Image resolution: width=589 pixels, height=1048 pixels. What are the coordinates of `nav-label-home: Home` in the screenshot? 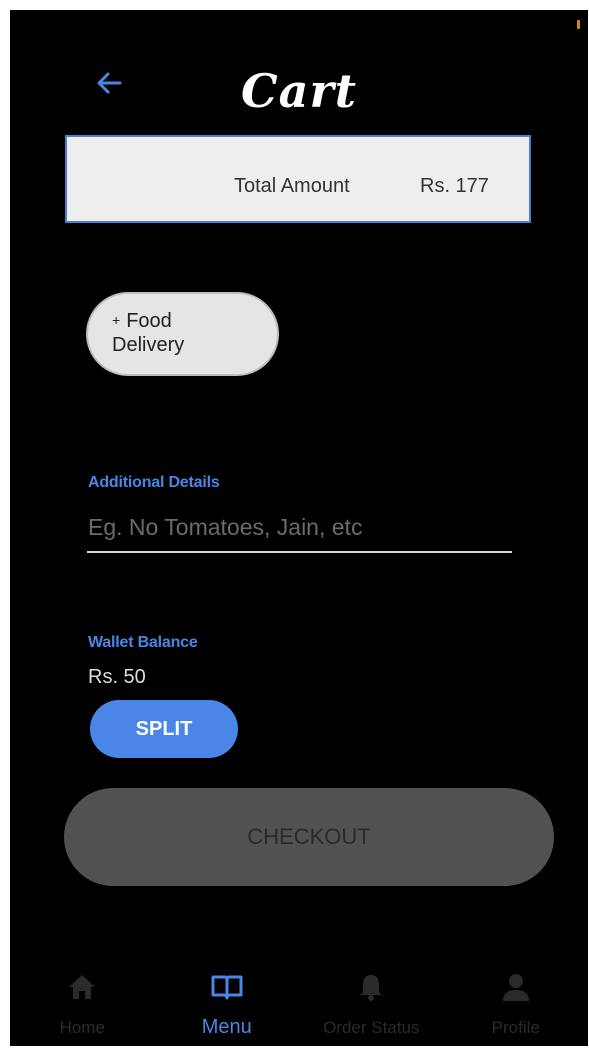 It's located at (82, 1027).